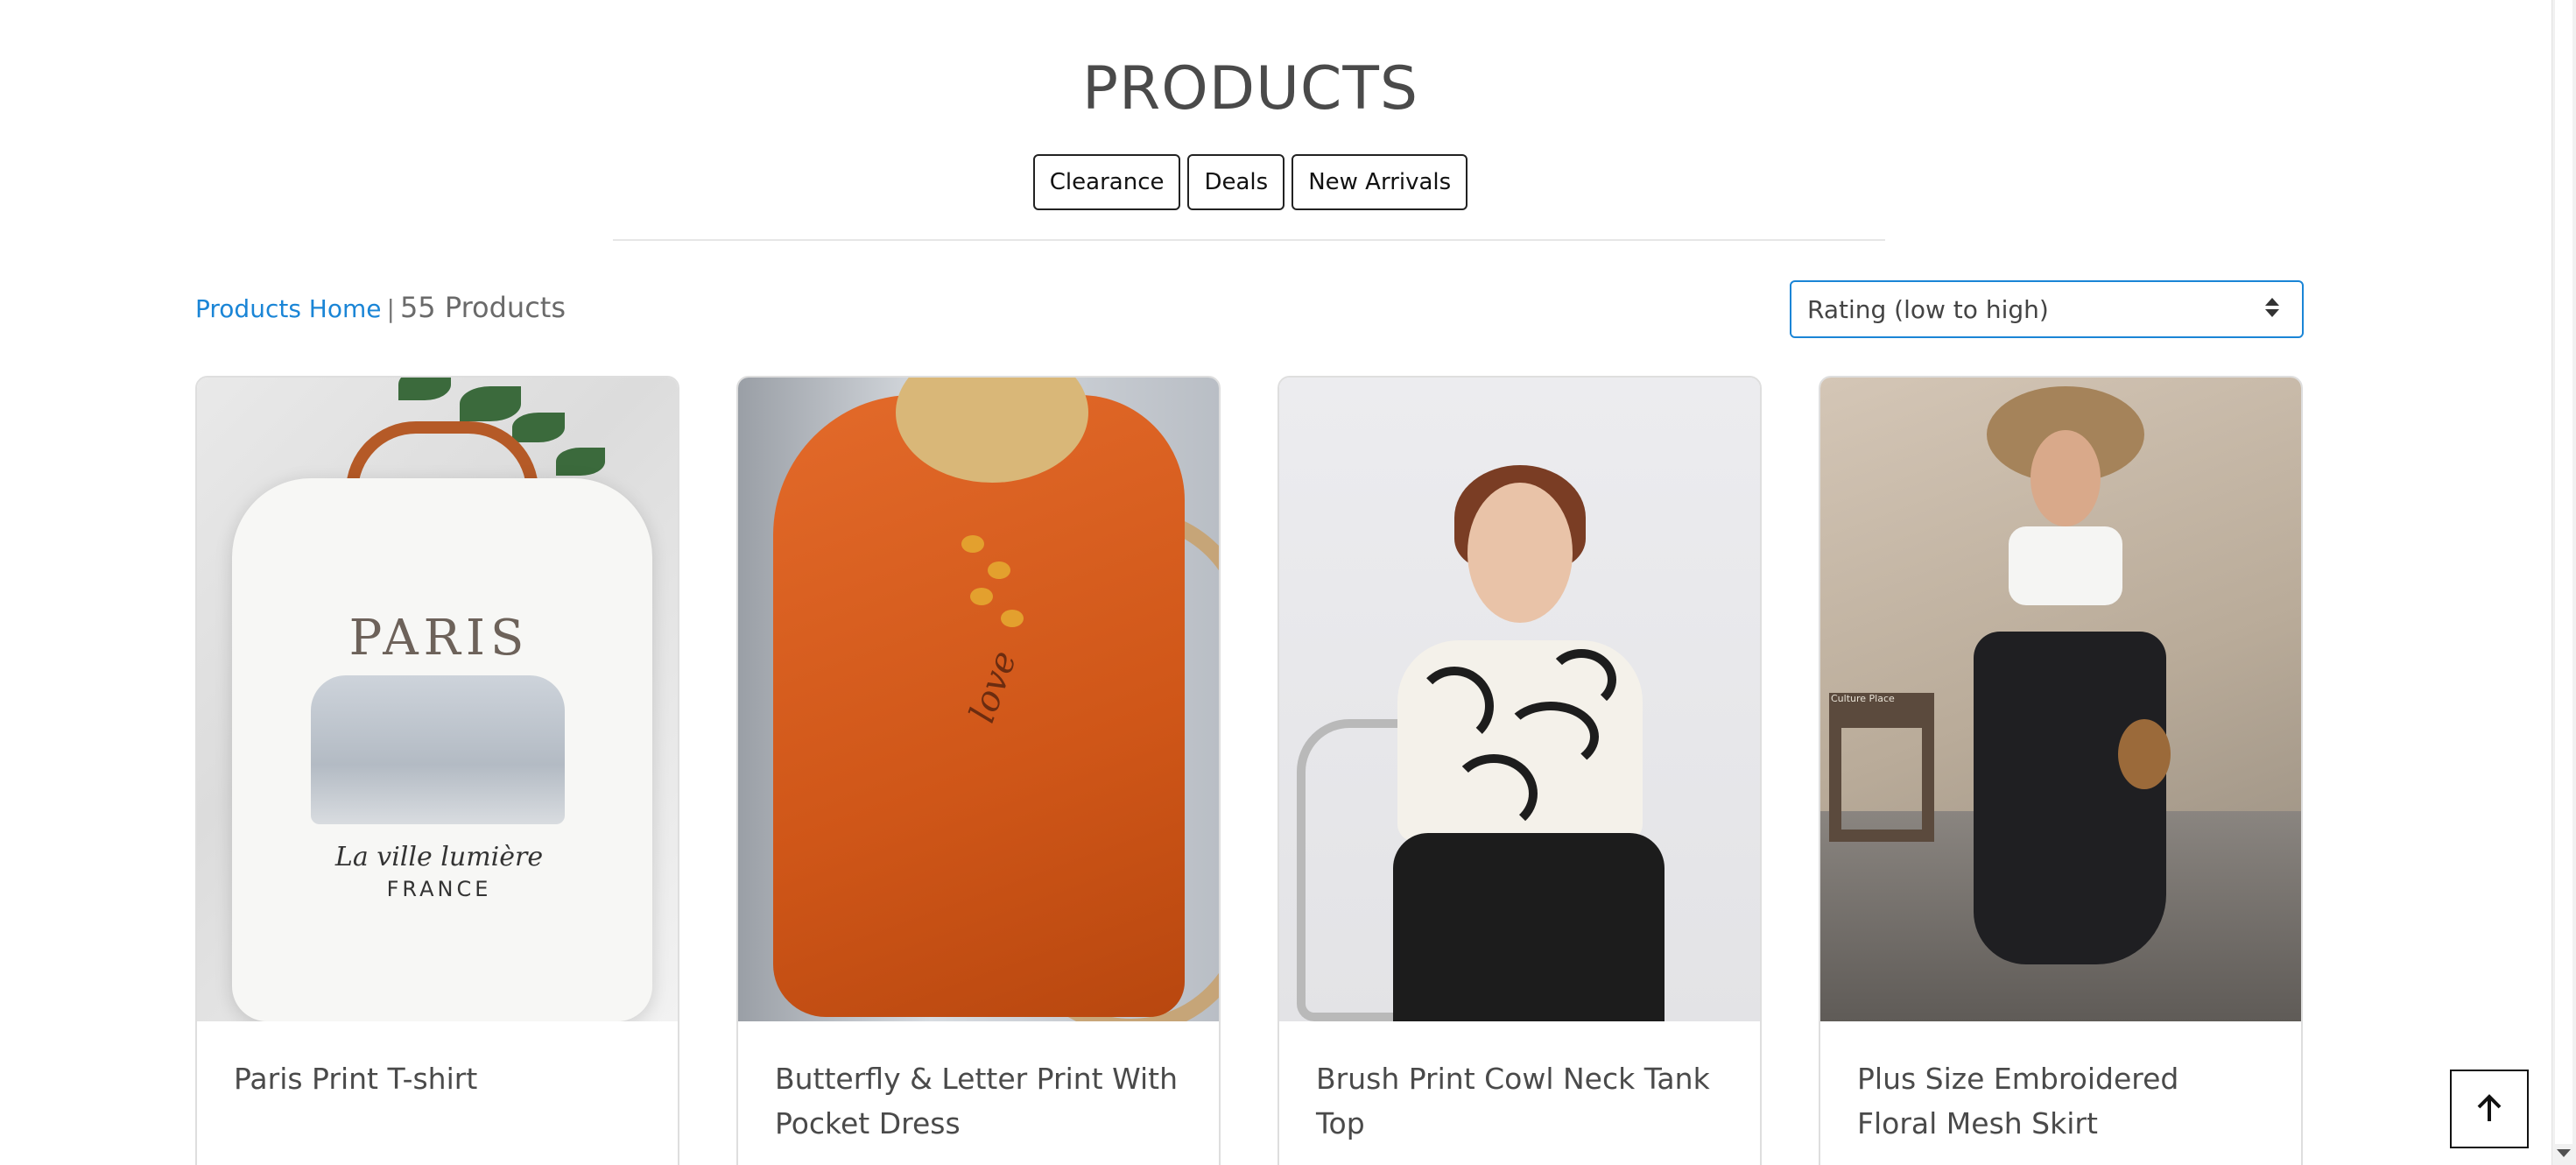 The image size is (2576, 1165). I want to click on scrollbar-thumb, so click(2563, 572).